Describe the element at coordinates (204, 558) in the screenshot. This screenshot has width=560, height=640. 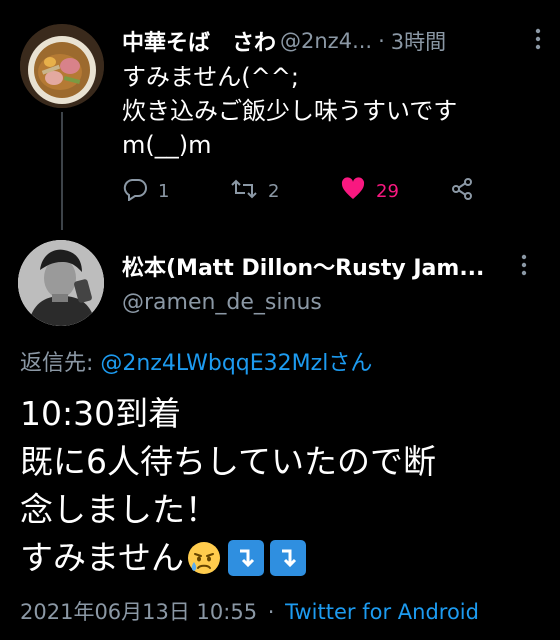
I see `crying-face-icon` at that location.